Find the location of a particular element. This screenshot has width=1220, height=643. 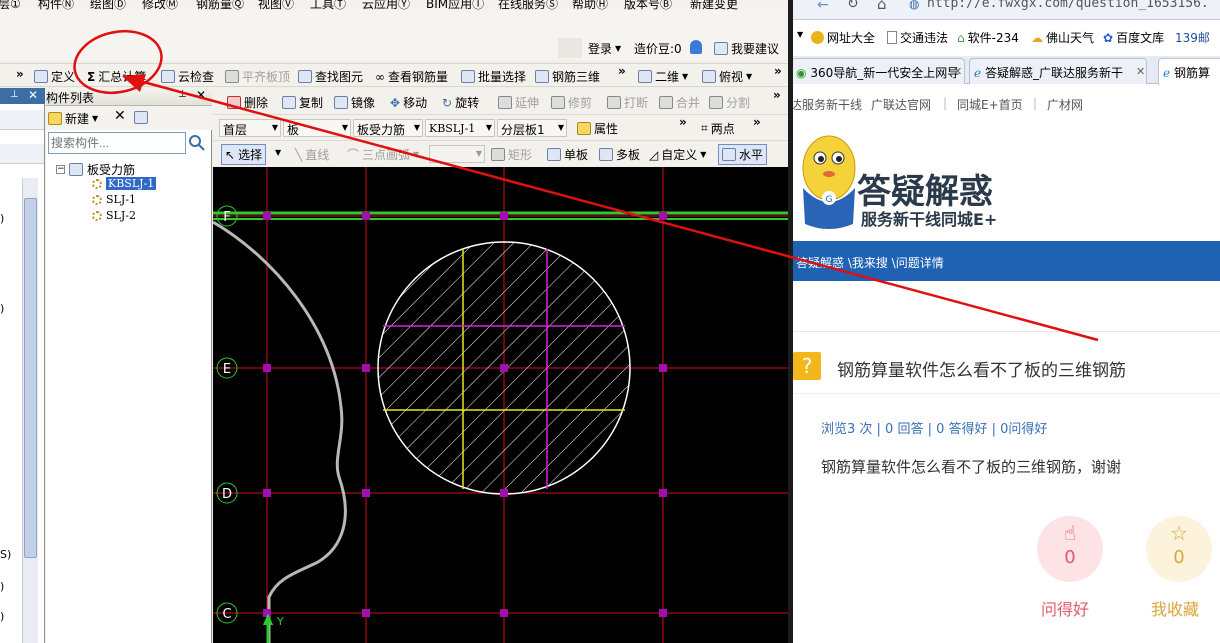

good-question-button: ☝ 0 is located at coordinates (1070, 549).